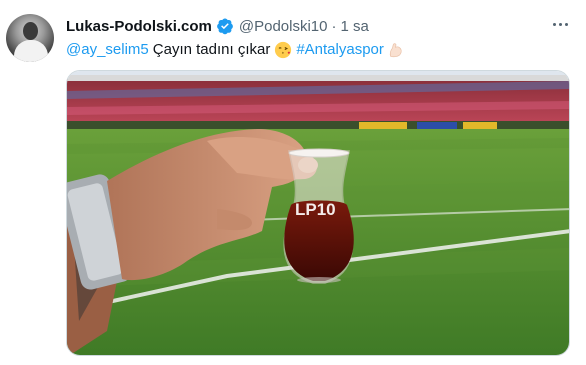 The width and height of the screenshot is (586, 365). I want to click on reply-mention-link: @ay_selim5, so click(107, 50).